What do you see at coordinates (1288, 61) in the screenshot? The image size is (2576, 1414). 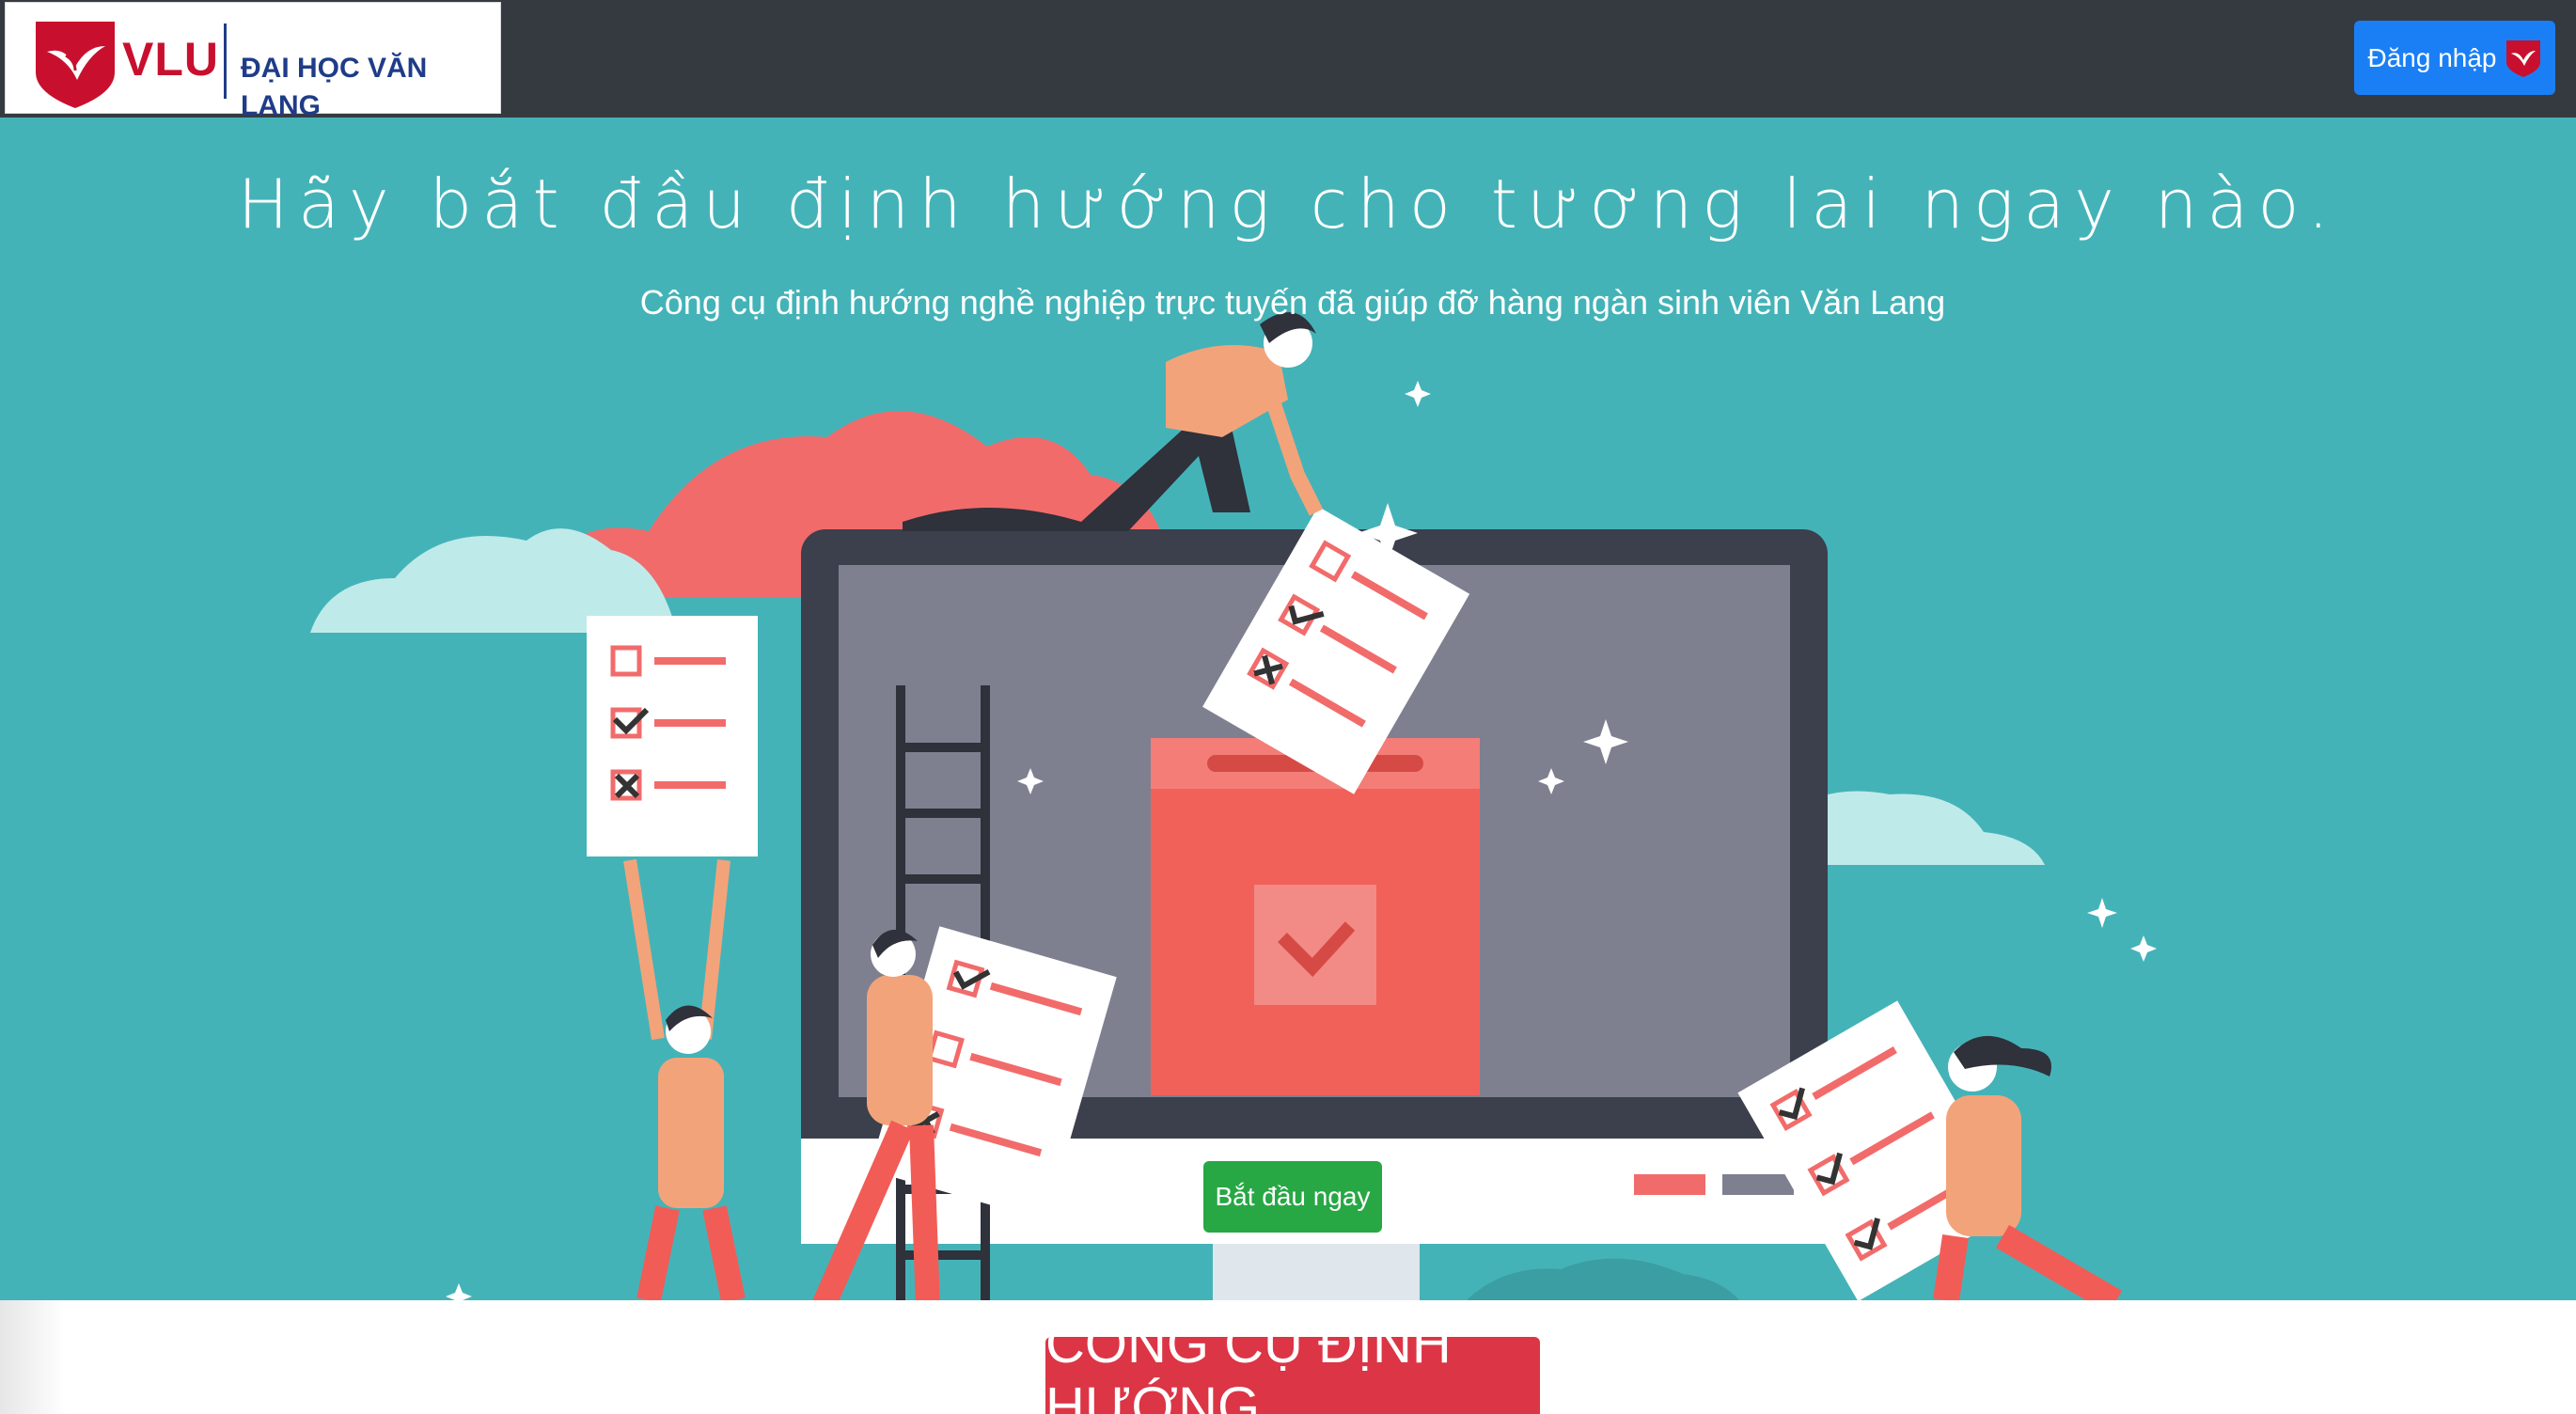 I see `top-navbar: VLU ĐẠI HỌC VĂN LANG Đăng nhập` at bounding box center [1288, 61].